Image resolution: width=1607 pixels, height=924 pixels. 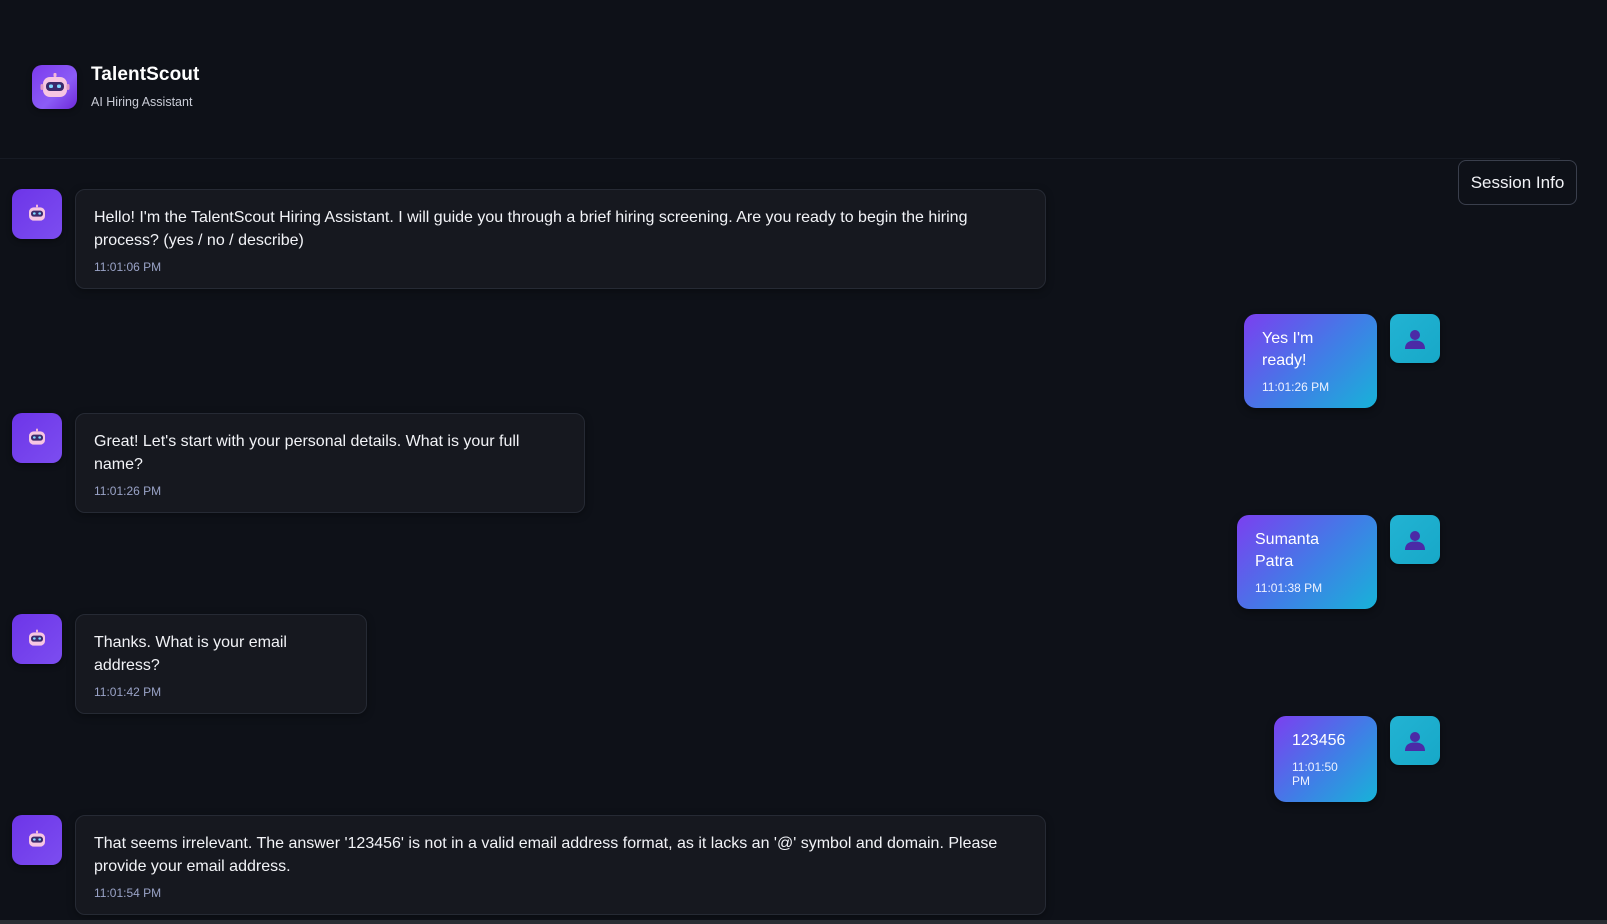 I want to click on header-divider, so click(x=780, y=158).